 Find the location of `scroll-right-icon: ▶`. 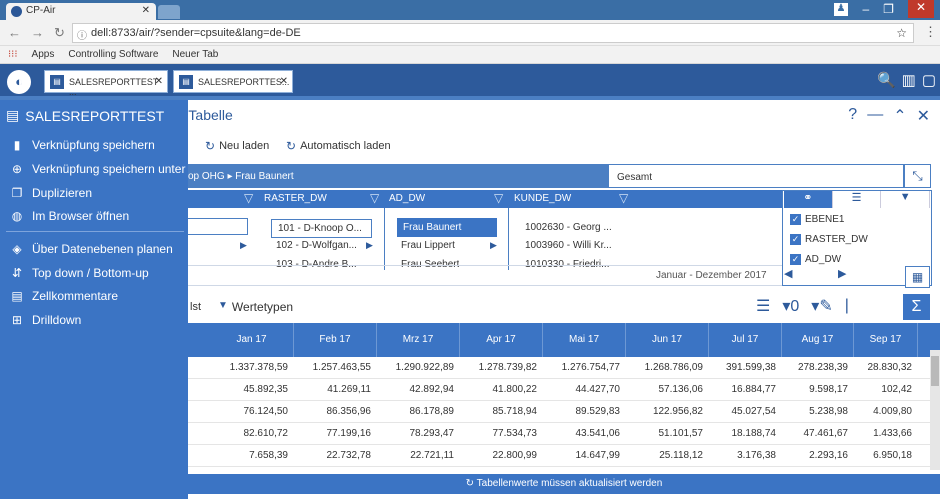

scroll-right-icon: ▶ is located at coordinates (842, 273).